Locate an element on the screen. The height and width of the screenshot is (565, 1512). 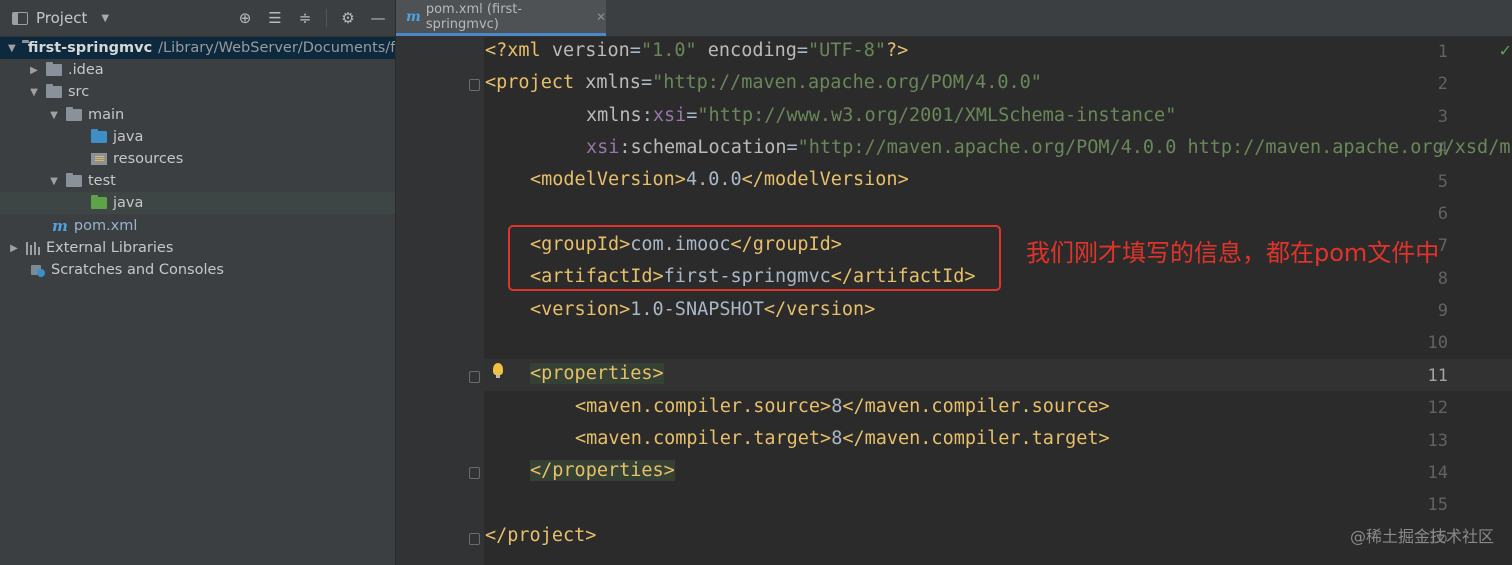
sidebar-toolbar: ⊕ ☰ ≑ ⚙ — is located at coordinates (311, 18).